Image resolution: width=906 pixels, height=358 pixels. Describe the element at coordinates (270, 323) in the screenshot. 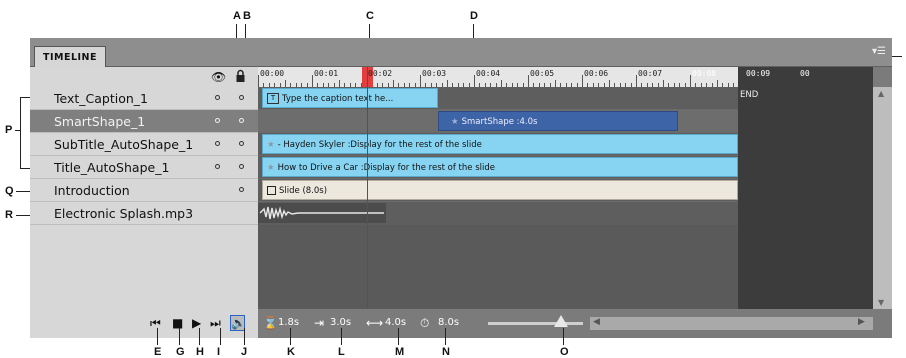

I see `hourglass-icon: ⌛` at that location.